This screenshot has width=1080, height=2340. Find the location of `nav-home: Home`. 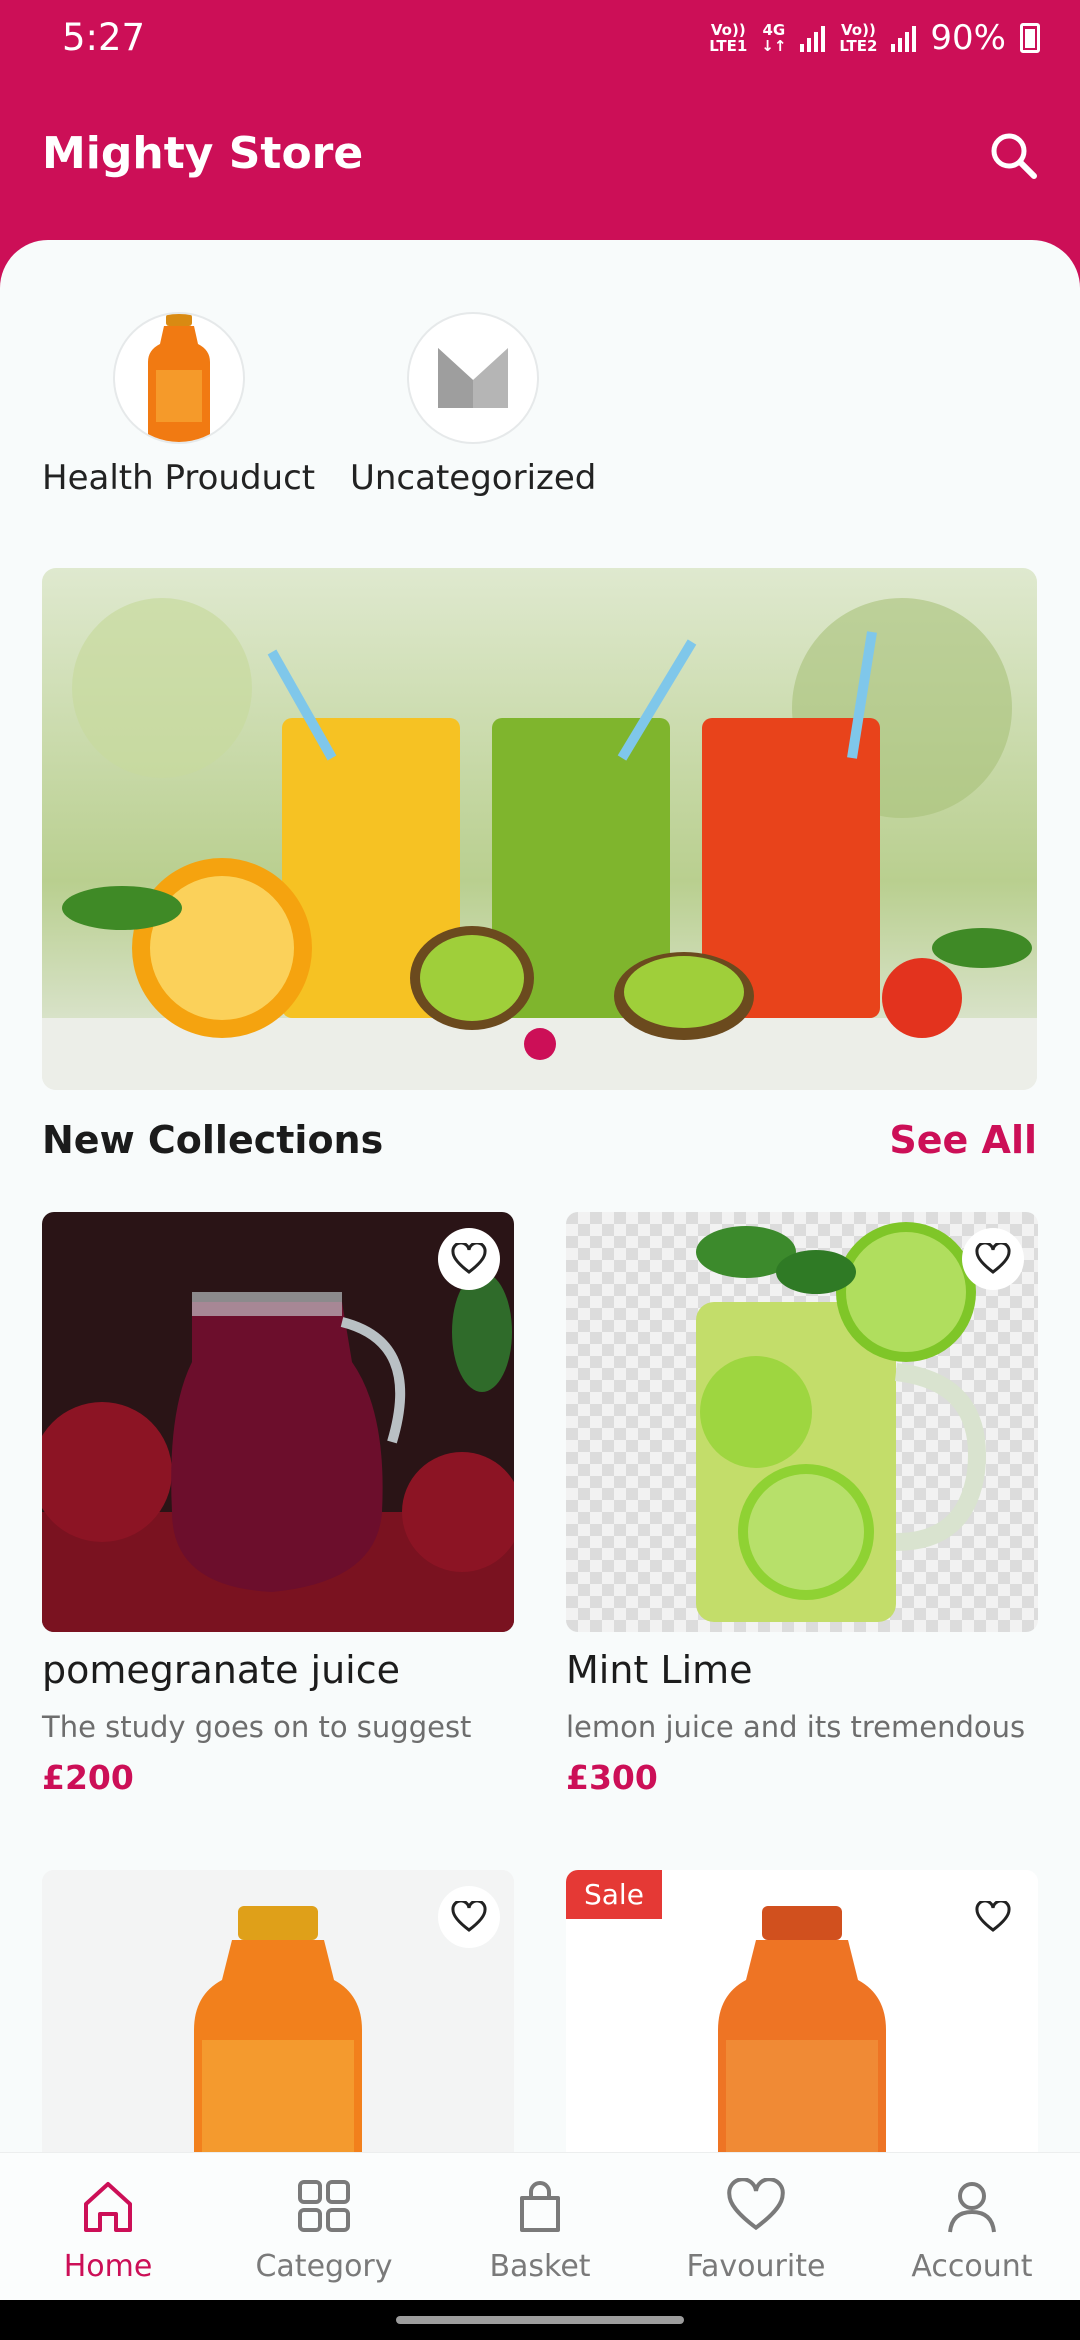

nav-home: Home is located at coordinates (108, 2227).